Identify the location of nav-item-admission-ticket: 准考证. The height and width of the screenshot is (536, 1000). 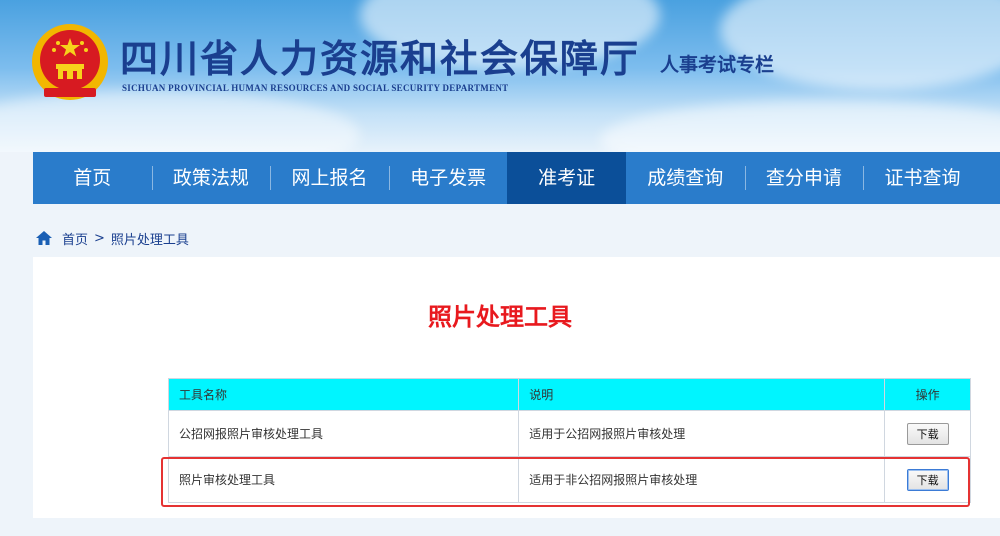
(566, 178).